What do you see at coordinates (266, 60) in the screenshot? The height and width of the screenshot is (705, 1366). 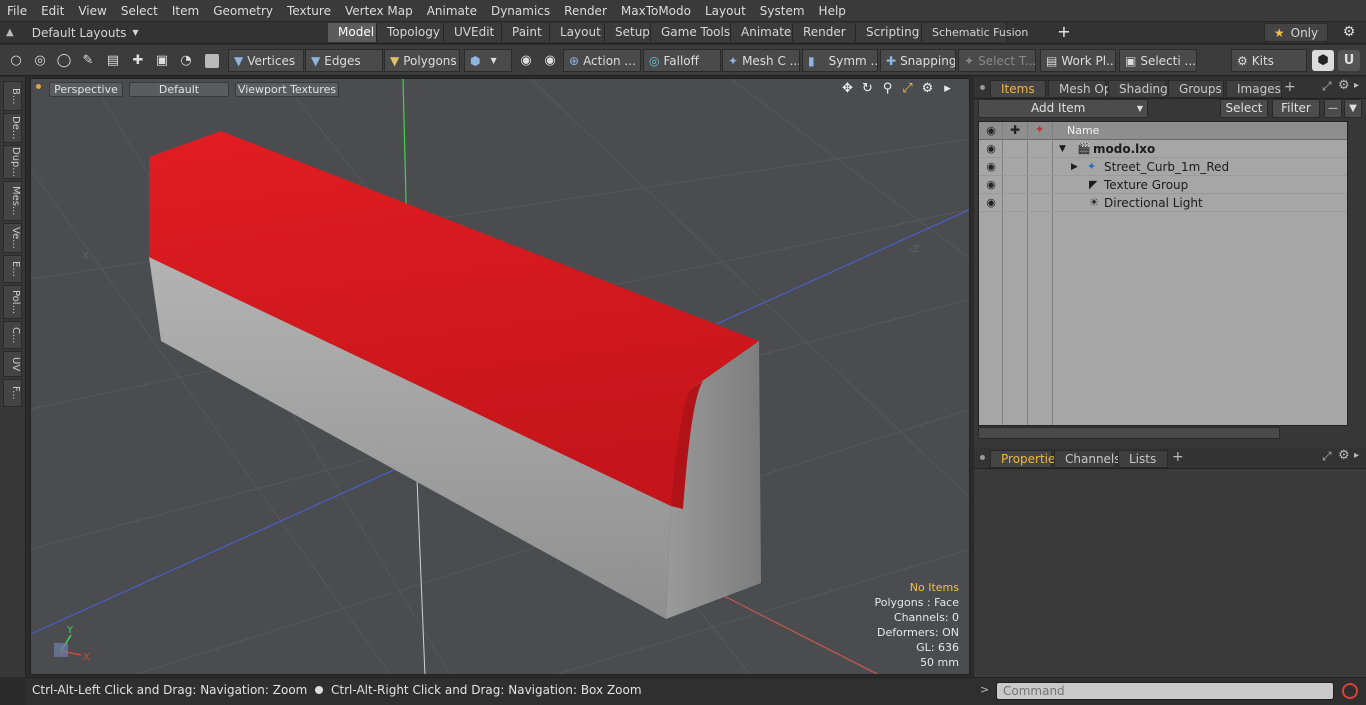 I see `vertices-button: ▼ Vertices` at bounding box center [266, 60].